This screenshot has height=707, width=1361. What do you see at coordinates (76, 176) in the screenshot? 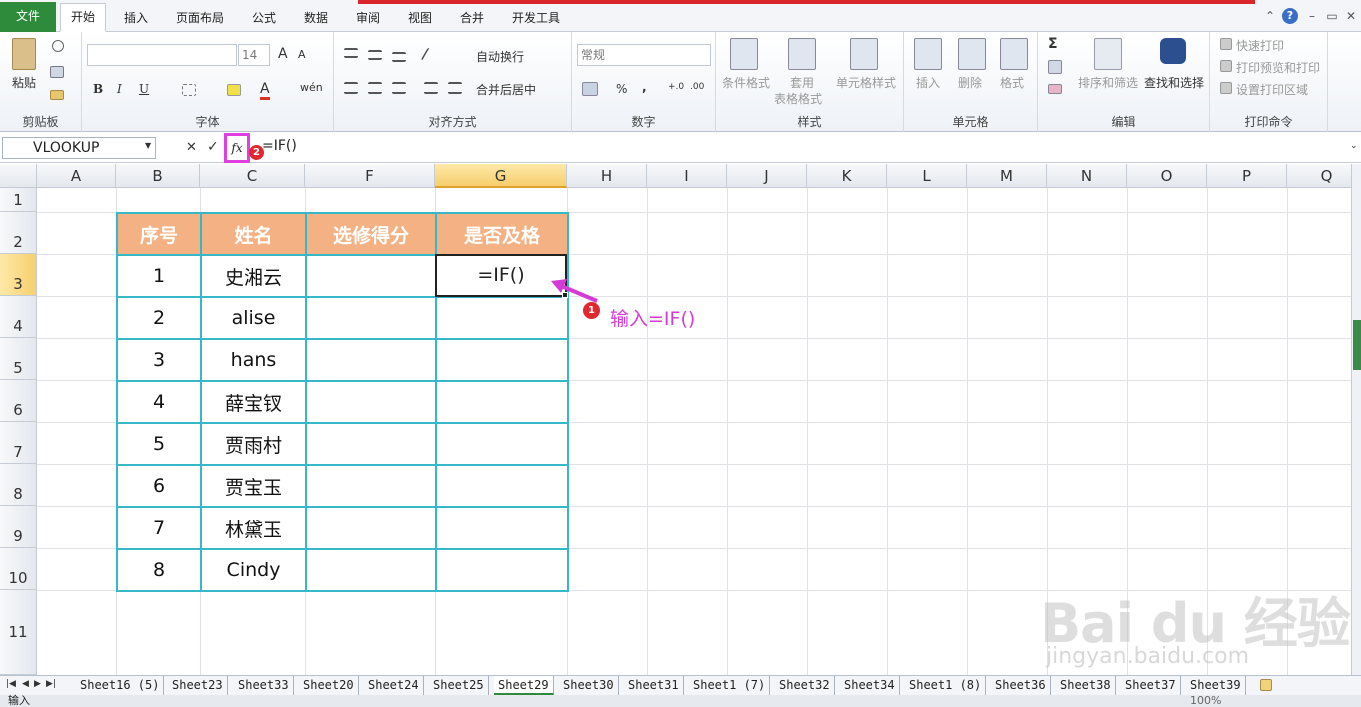
I see `column-header-a: A` at bounding box center [76, 176].